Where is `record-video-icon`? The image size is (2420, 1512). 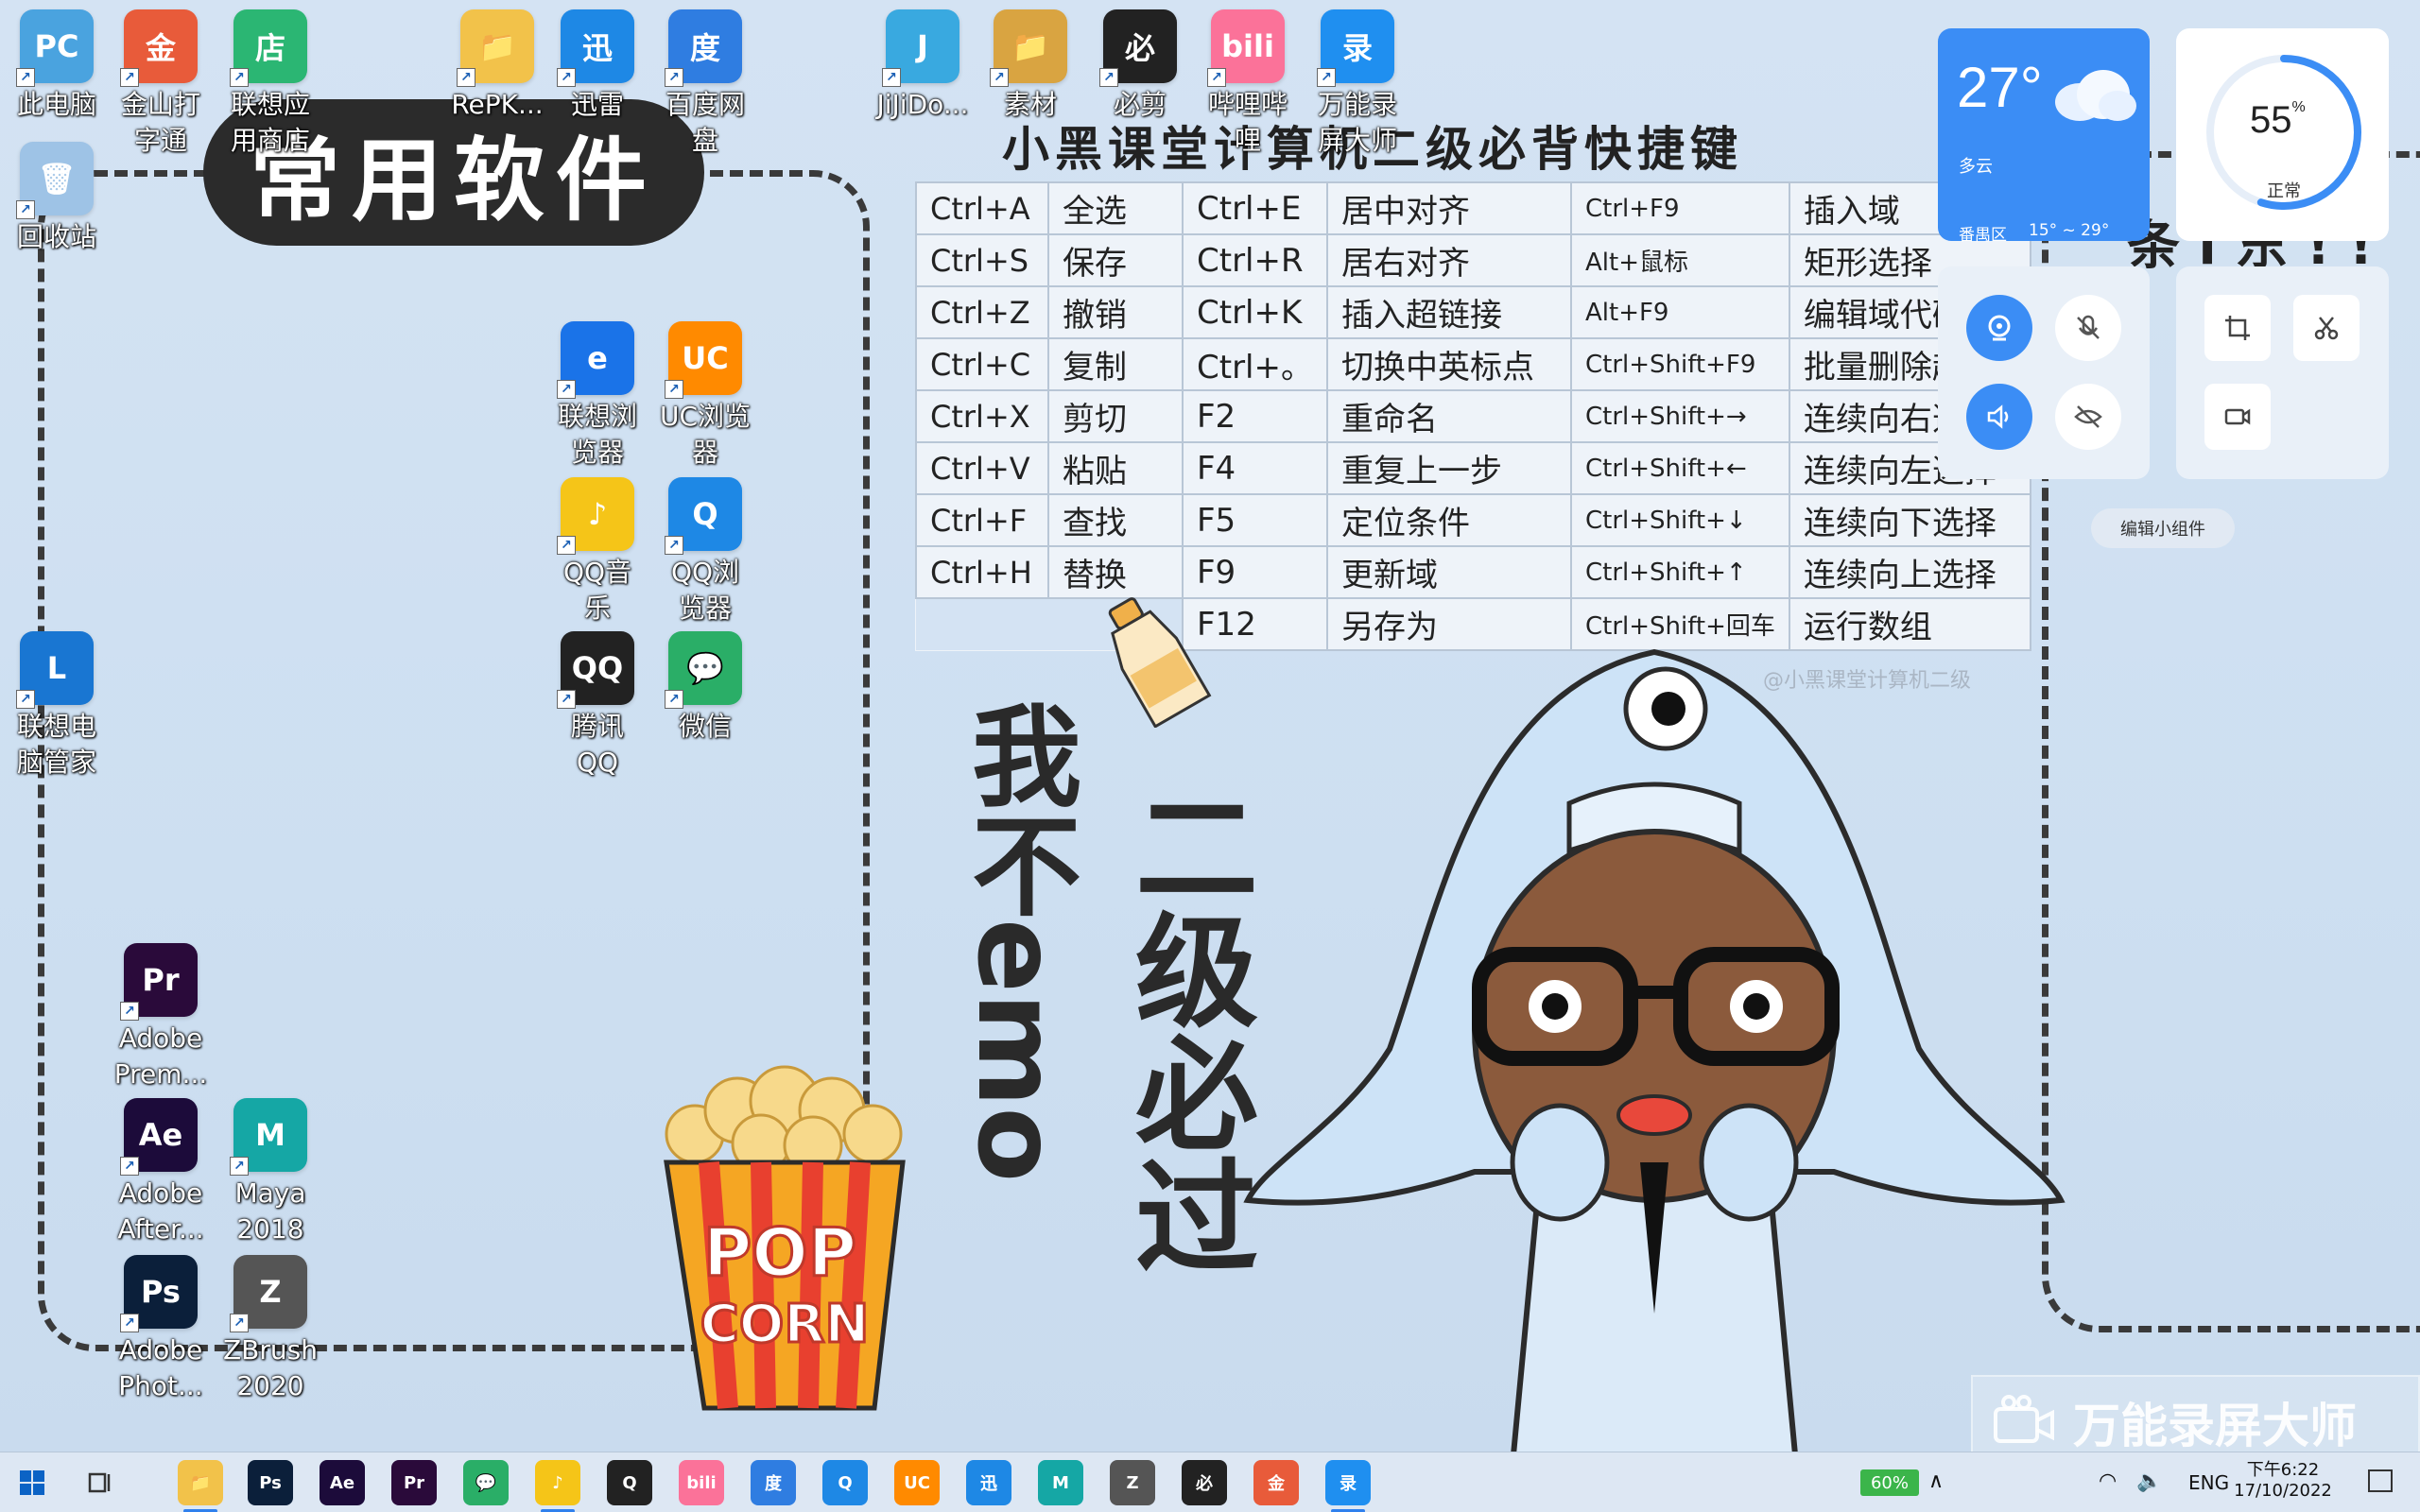 record-video-icon is located at coordinates (2238, 417).